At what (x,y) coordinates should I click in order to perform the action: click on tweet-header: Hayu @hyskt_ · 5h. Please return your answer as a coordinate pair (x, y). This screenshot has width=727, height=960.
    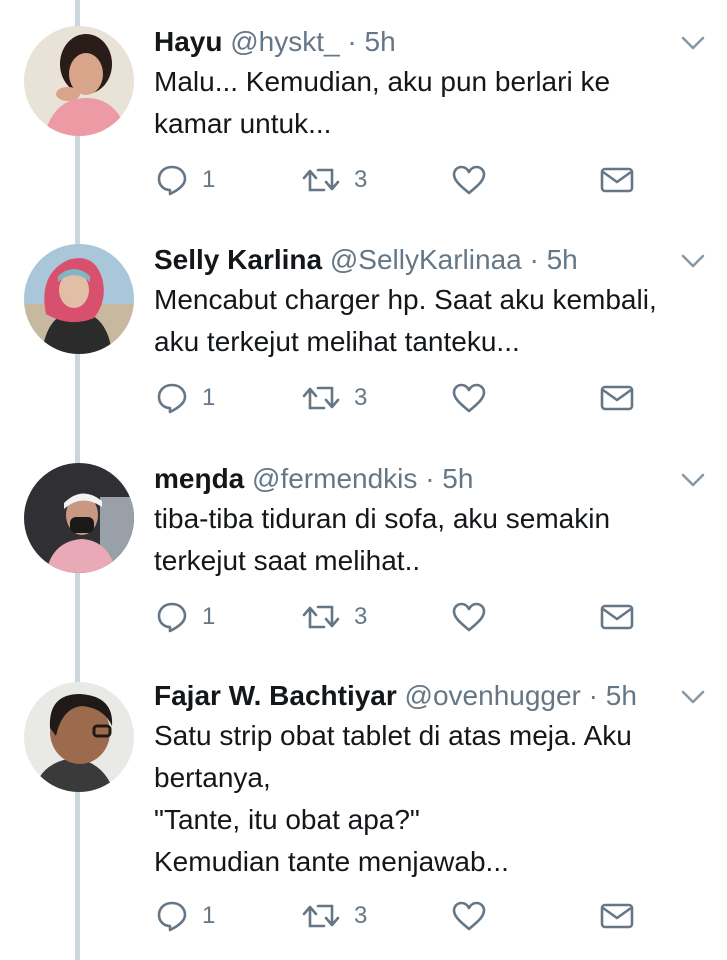
    Looking at the image, I should click on (275, 42).